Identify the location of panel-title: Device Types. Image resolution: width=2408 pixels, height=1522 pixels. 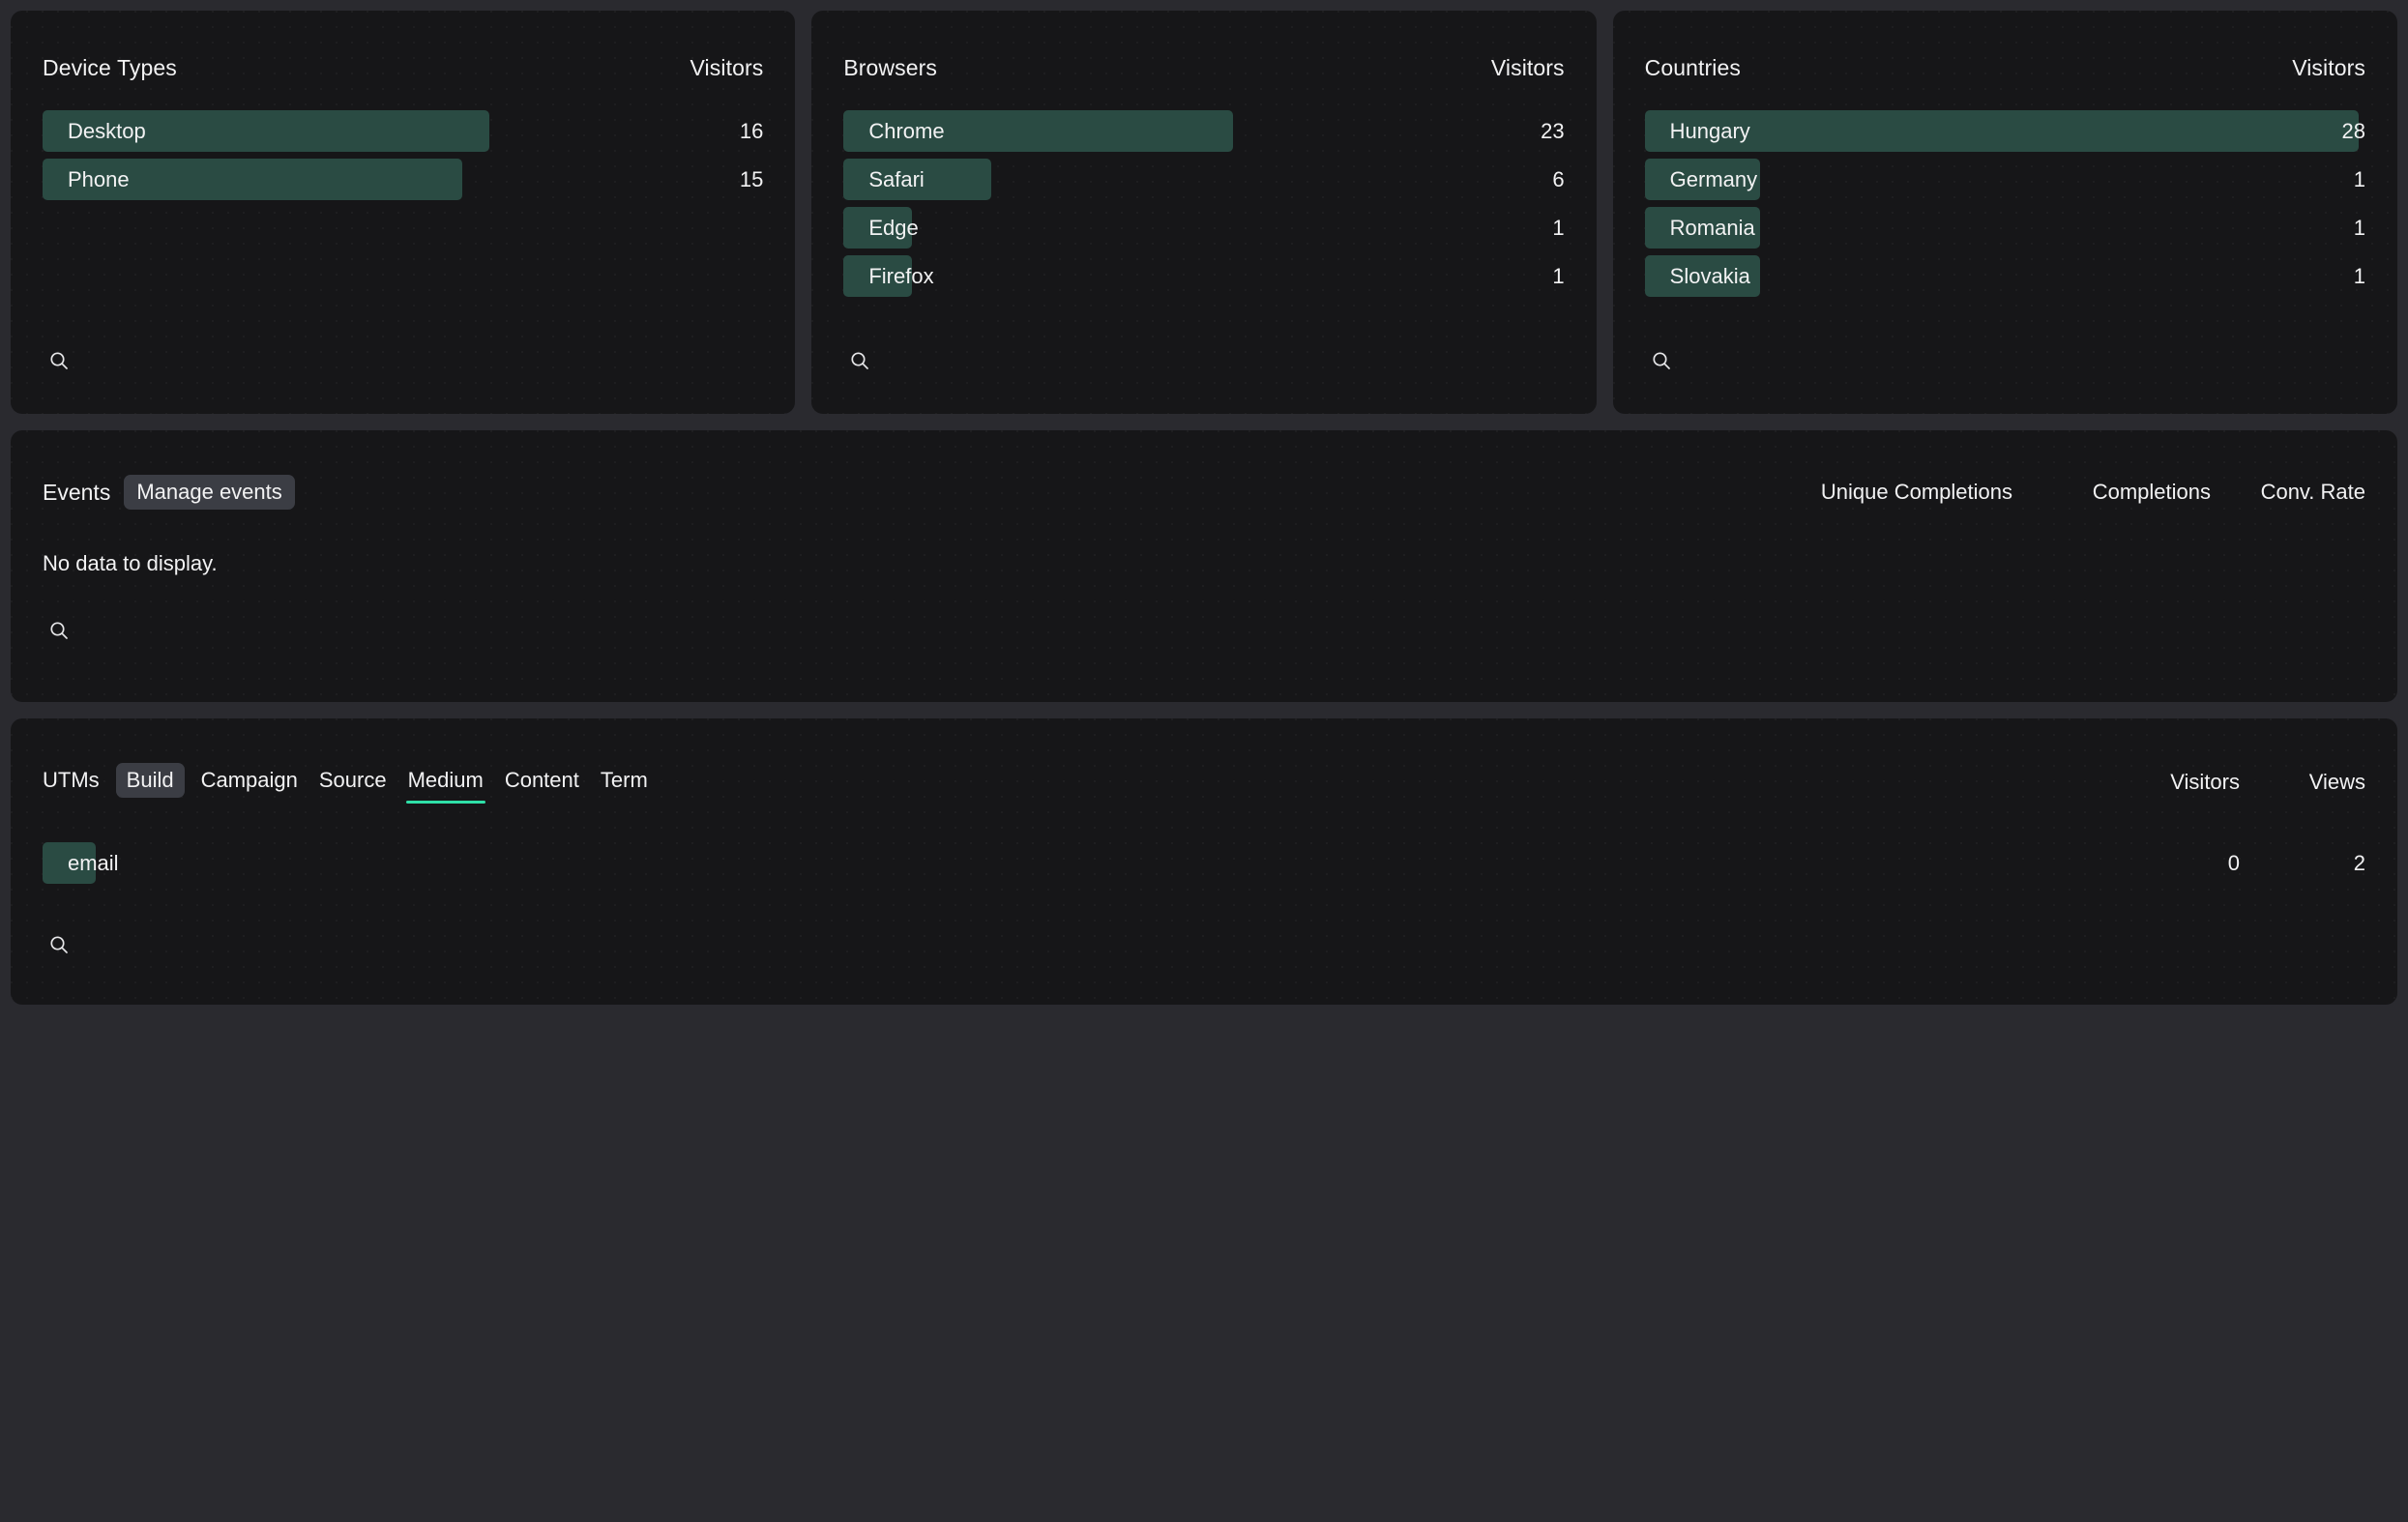
(110, 67).